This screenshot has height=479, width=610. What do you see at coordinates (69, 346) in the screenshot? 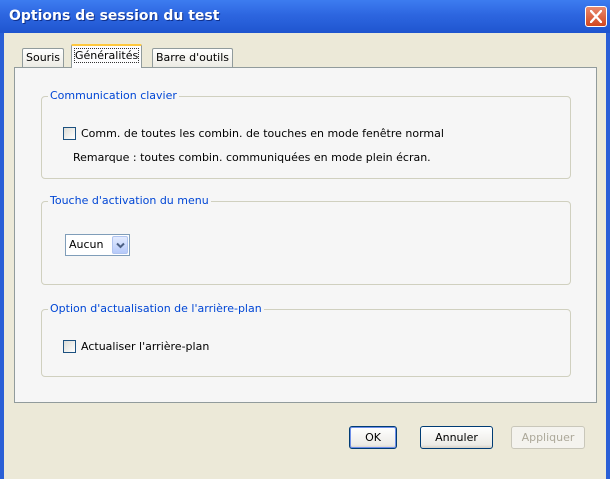
I see `background-refresh-checkbox` at bounding box center [69, 346].